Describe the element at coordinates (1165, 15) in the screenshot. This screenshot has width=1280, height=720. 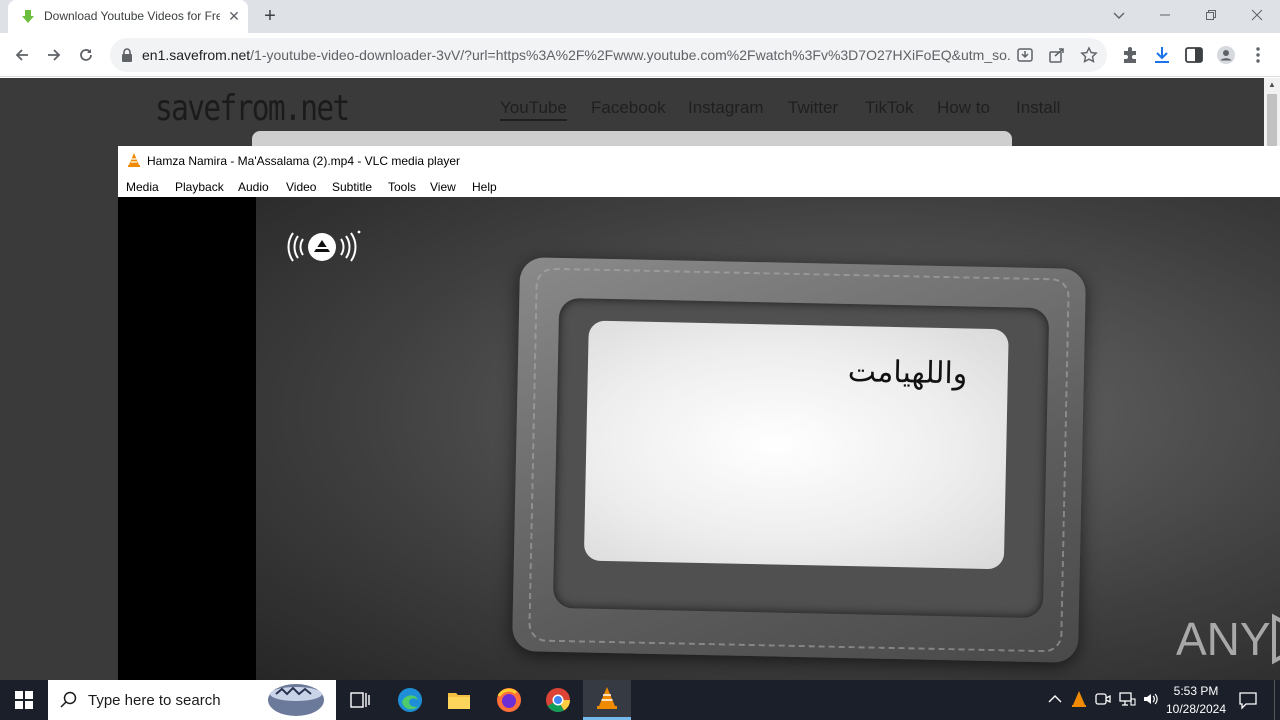
I see `minimize-icon` at that location.